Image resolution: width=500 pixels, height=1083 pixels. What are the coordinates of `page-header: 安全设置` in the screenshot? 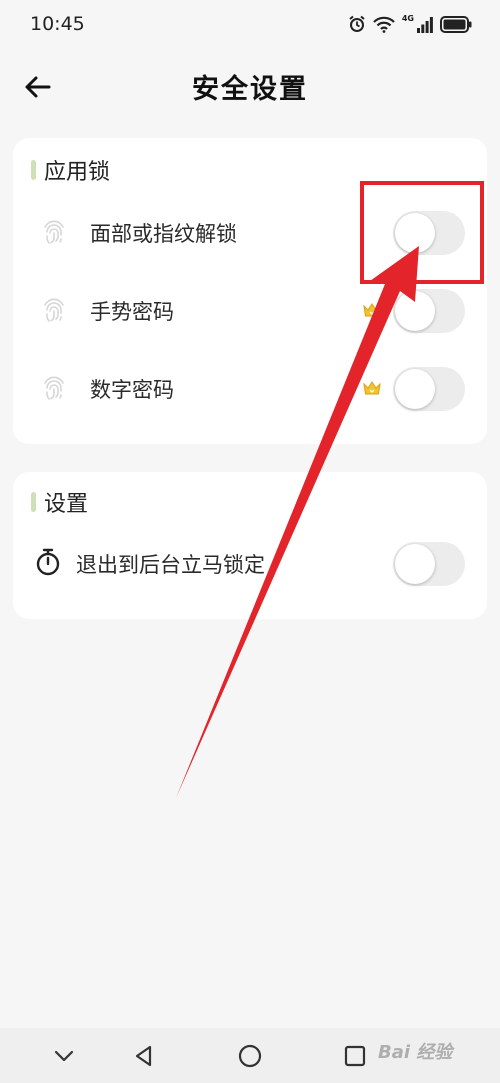 It's located at (250, 87).